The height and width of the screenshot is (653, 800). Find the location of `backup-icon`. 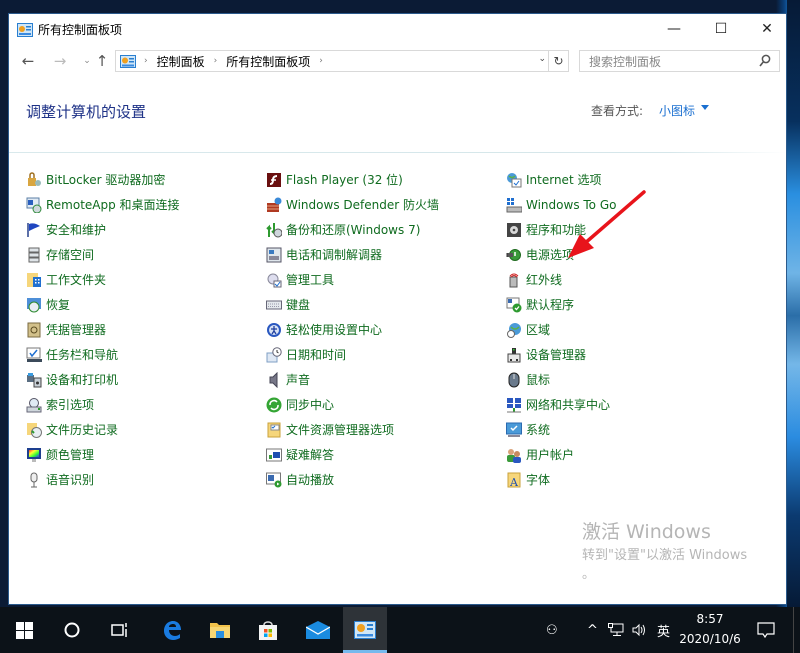

backup-icon is located at coordinates (274, 230).